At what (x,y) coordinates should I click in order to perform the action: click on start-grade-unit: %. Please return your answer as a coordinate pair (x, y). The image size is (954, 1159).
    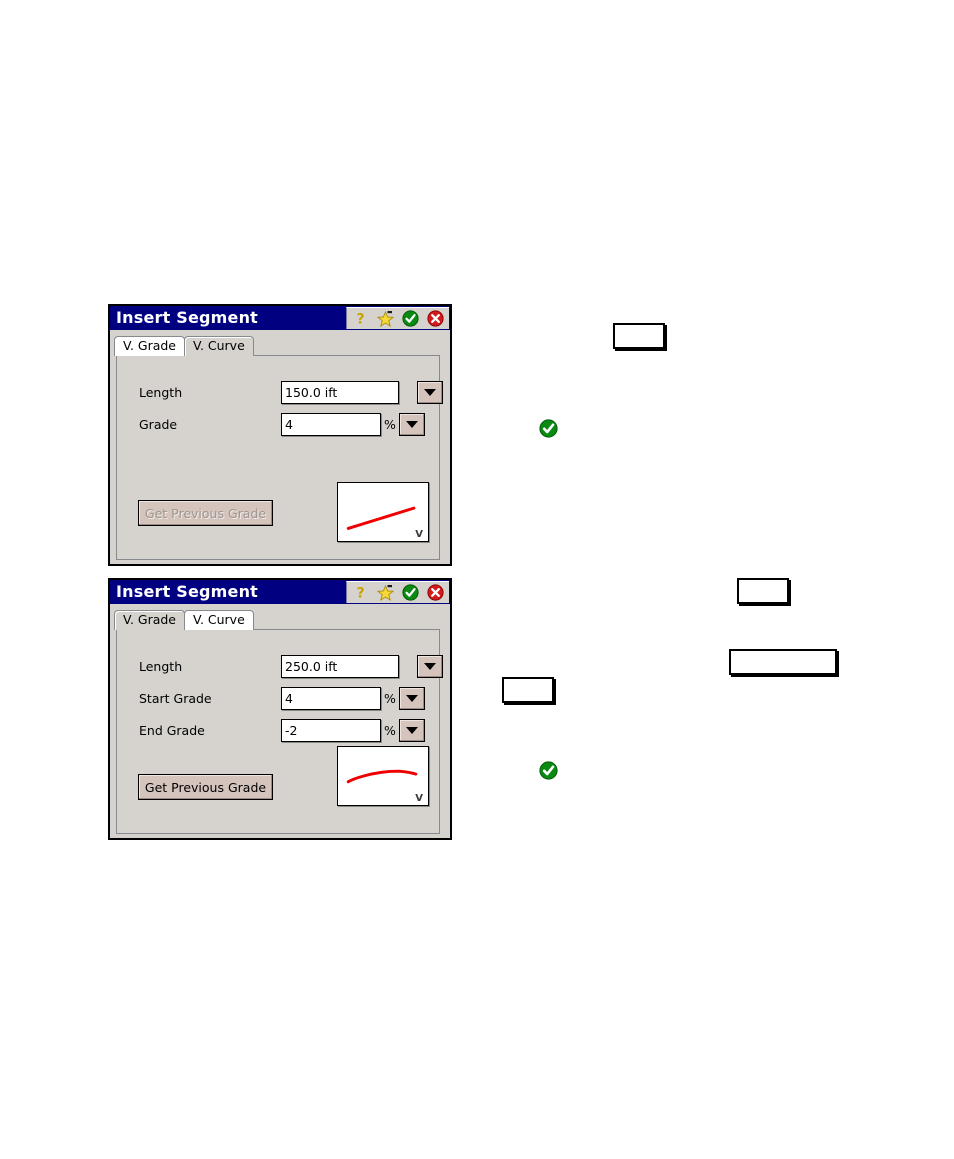
    Looking at the image, I should click on (390, 698).